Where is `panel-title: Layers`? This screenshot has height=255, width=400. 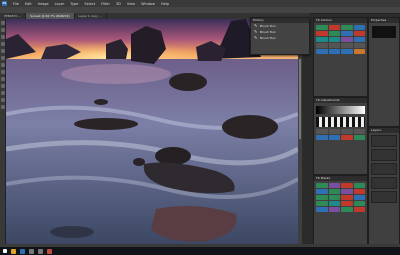 panel-title: Layers is located at coordinates (384, 130).